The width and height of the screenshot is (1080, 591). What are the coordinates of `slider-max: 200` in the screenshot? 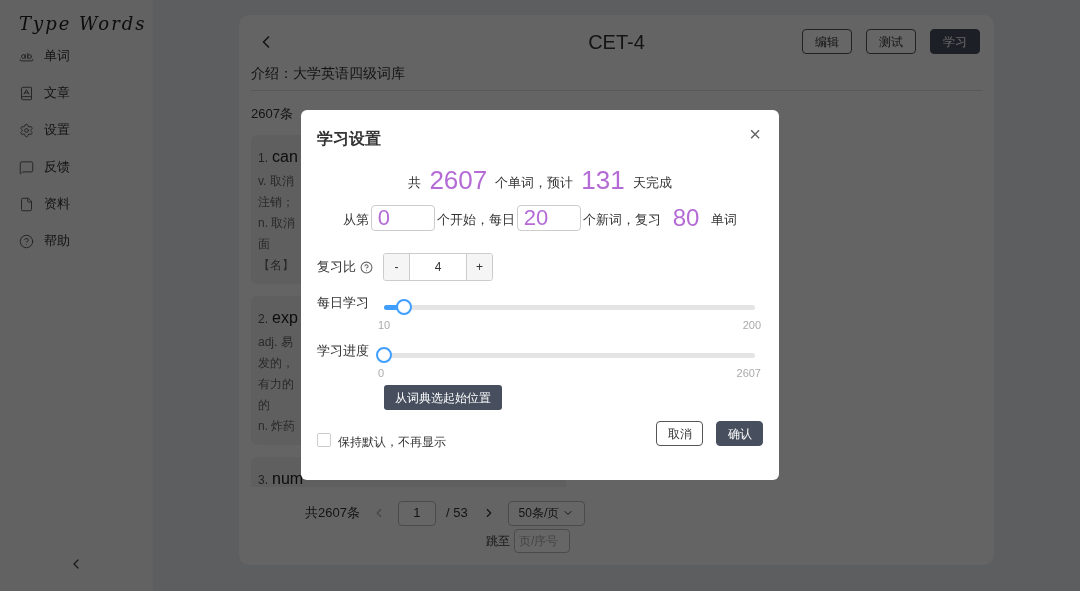 It's located at (751, 325).